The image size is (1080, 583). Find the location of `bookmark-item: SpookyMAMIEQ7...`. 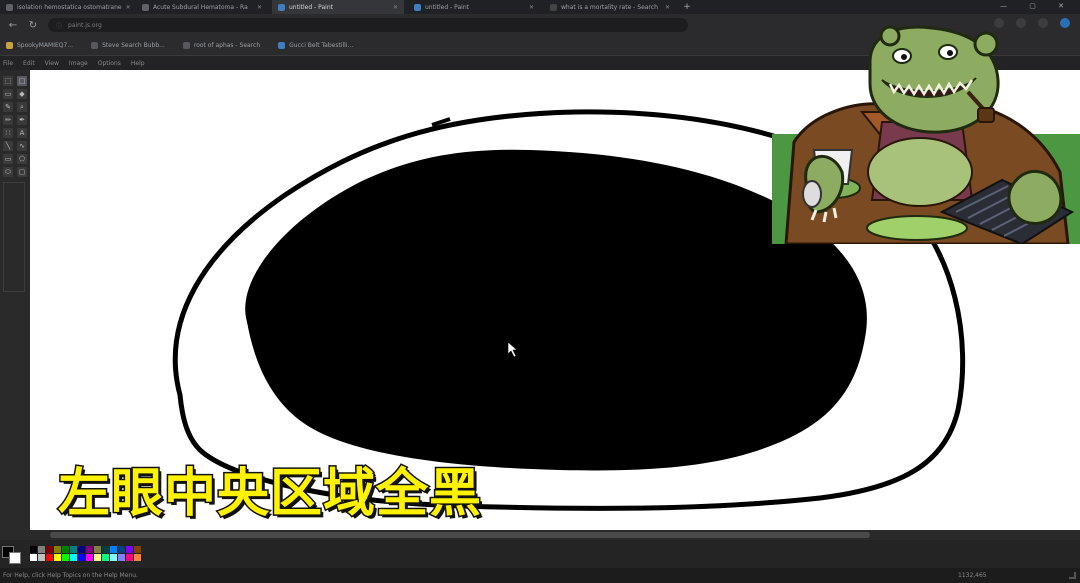

bookmark-item: SpookyMAMIEQ7... is located at coordinates (39, 45).